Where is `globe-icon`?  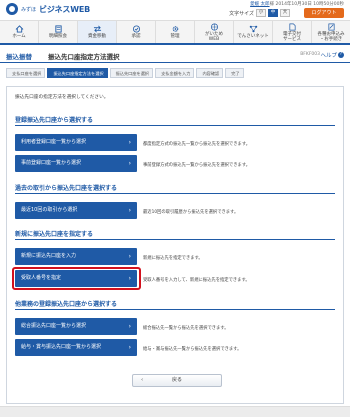
globe-icon is located at coordinates (214, 27).